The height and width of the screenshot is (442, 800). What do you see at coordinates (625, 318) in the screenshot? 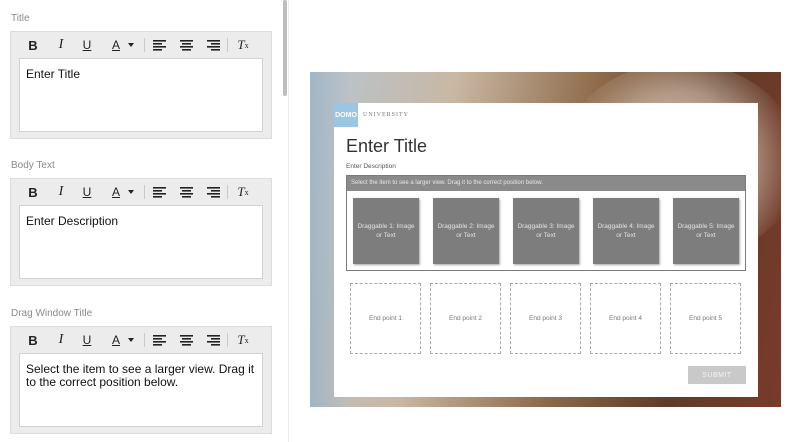
I see `drop-target-4: End point 4` at bounding box center [625, 318].